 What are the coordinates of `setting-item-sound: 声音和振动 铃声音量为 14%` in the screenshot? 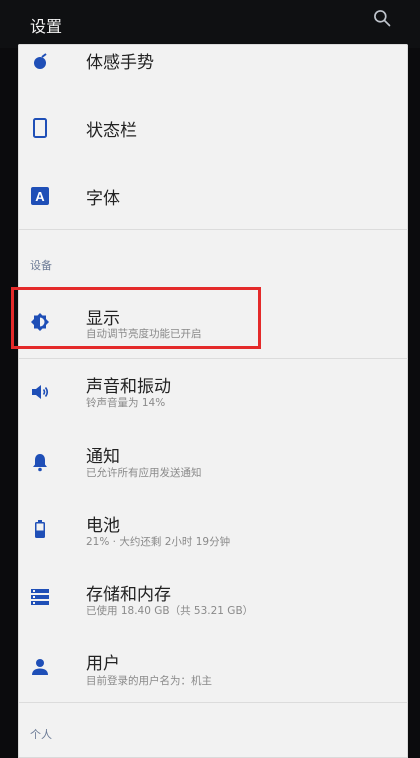 It's located at (213, 393).